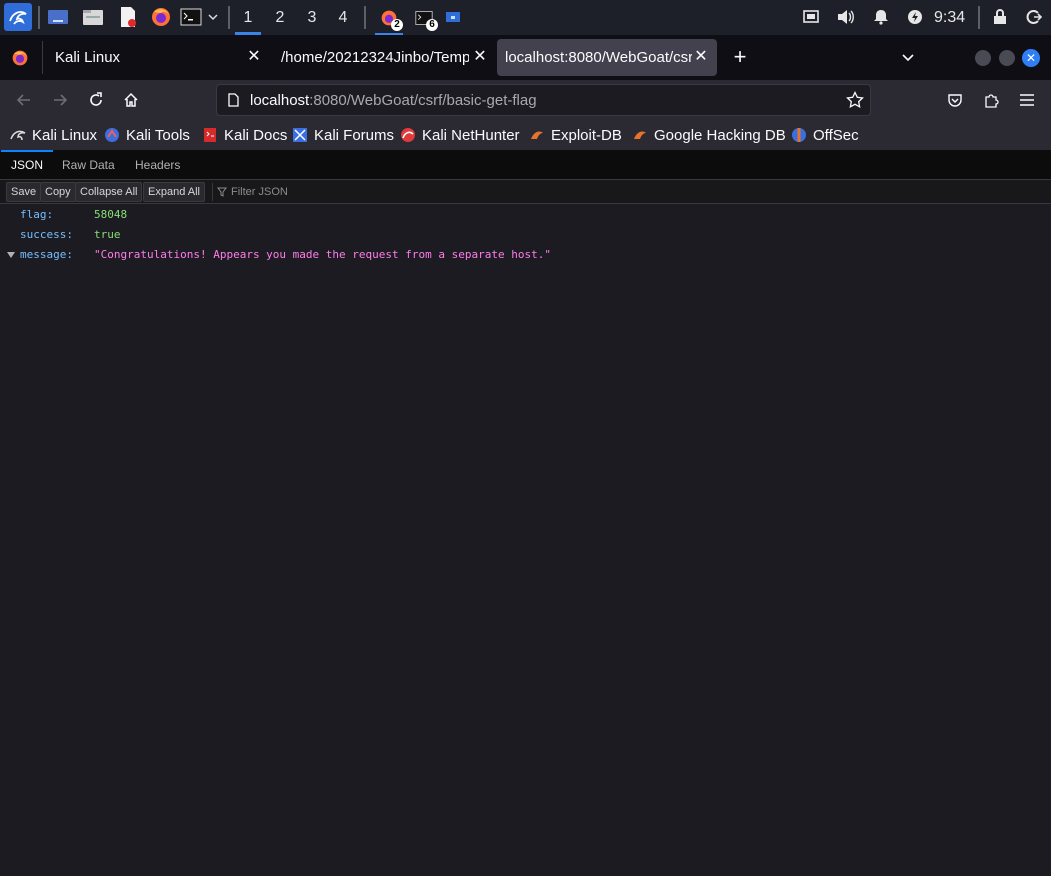 Image resolution: width=1051 pixels, height=876 pixels. I want to click on home-icon, so click(131, 100).